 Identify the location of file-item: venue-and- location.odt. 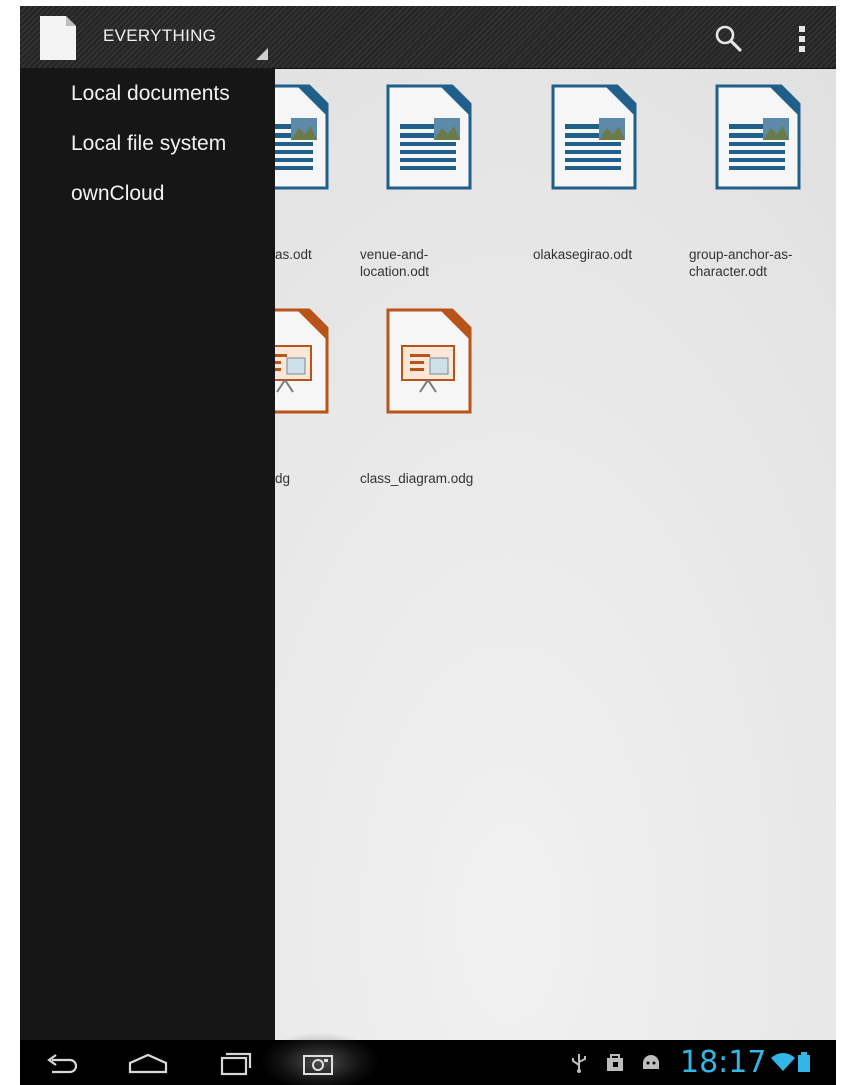
(430, 176).